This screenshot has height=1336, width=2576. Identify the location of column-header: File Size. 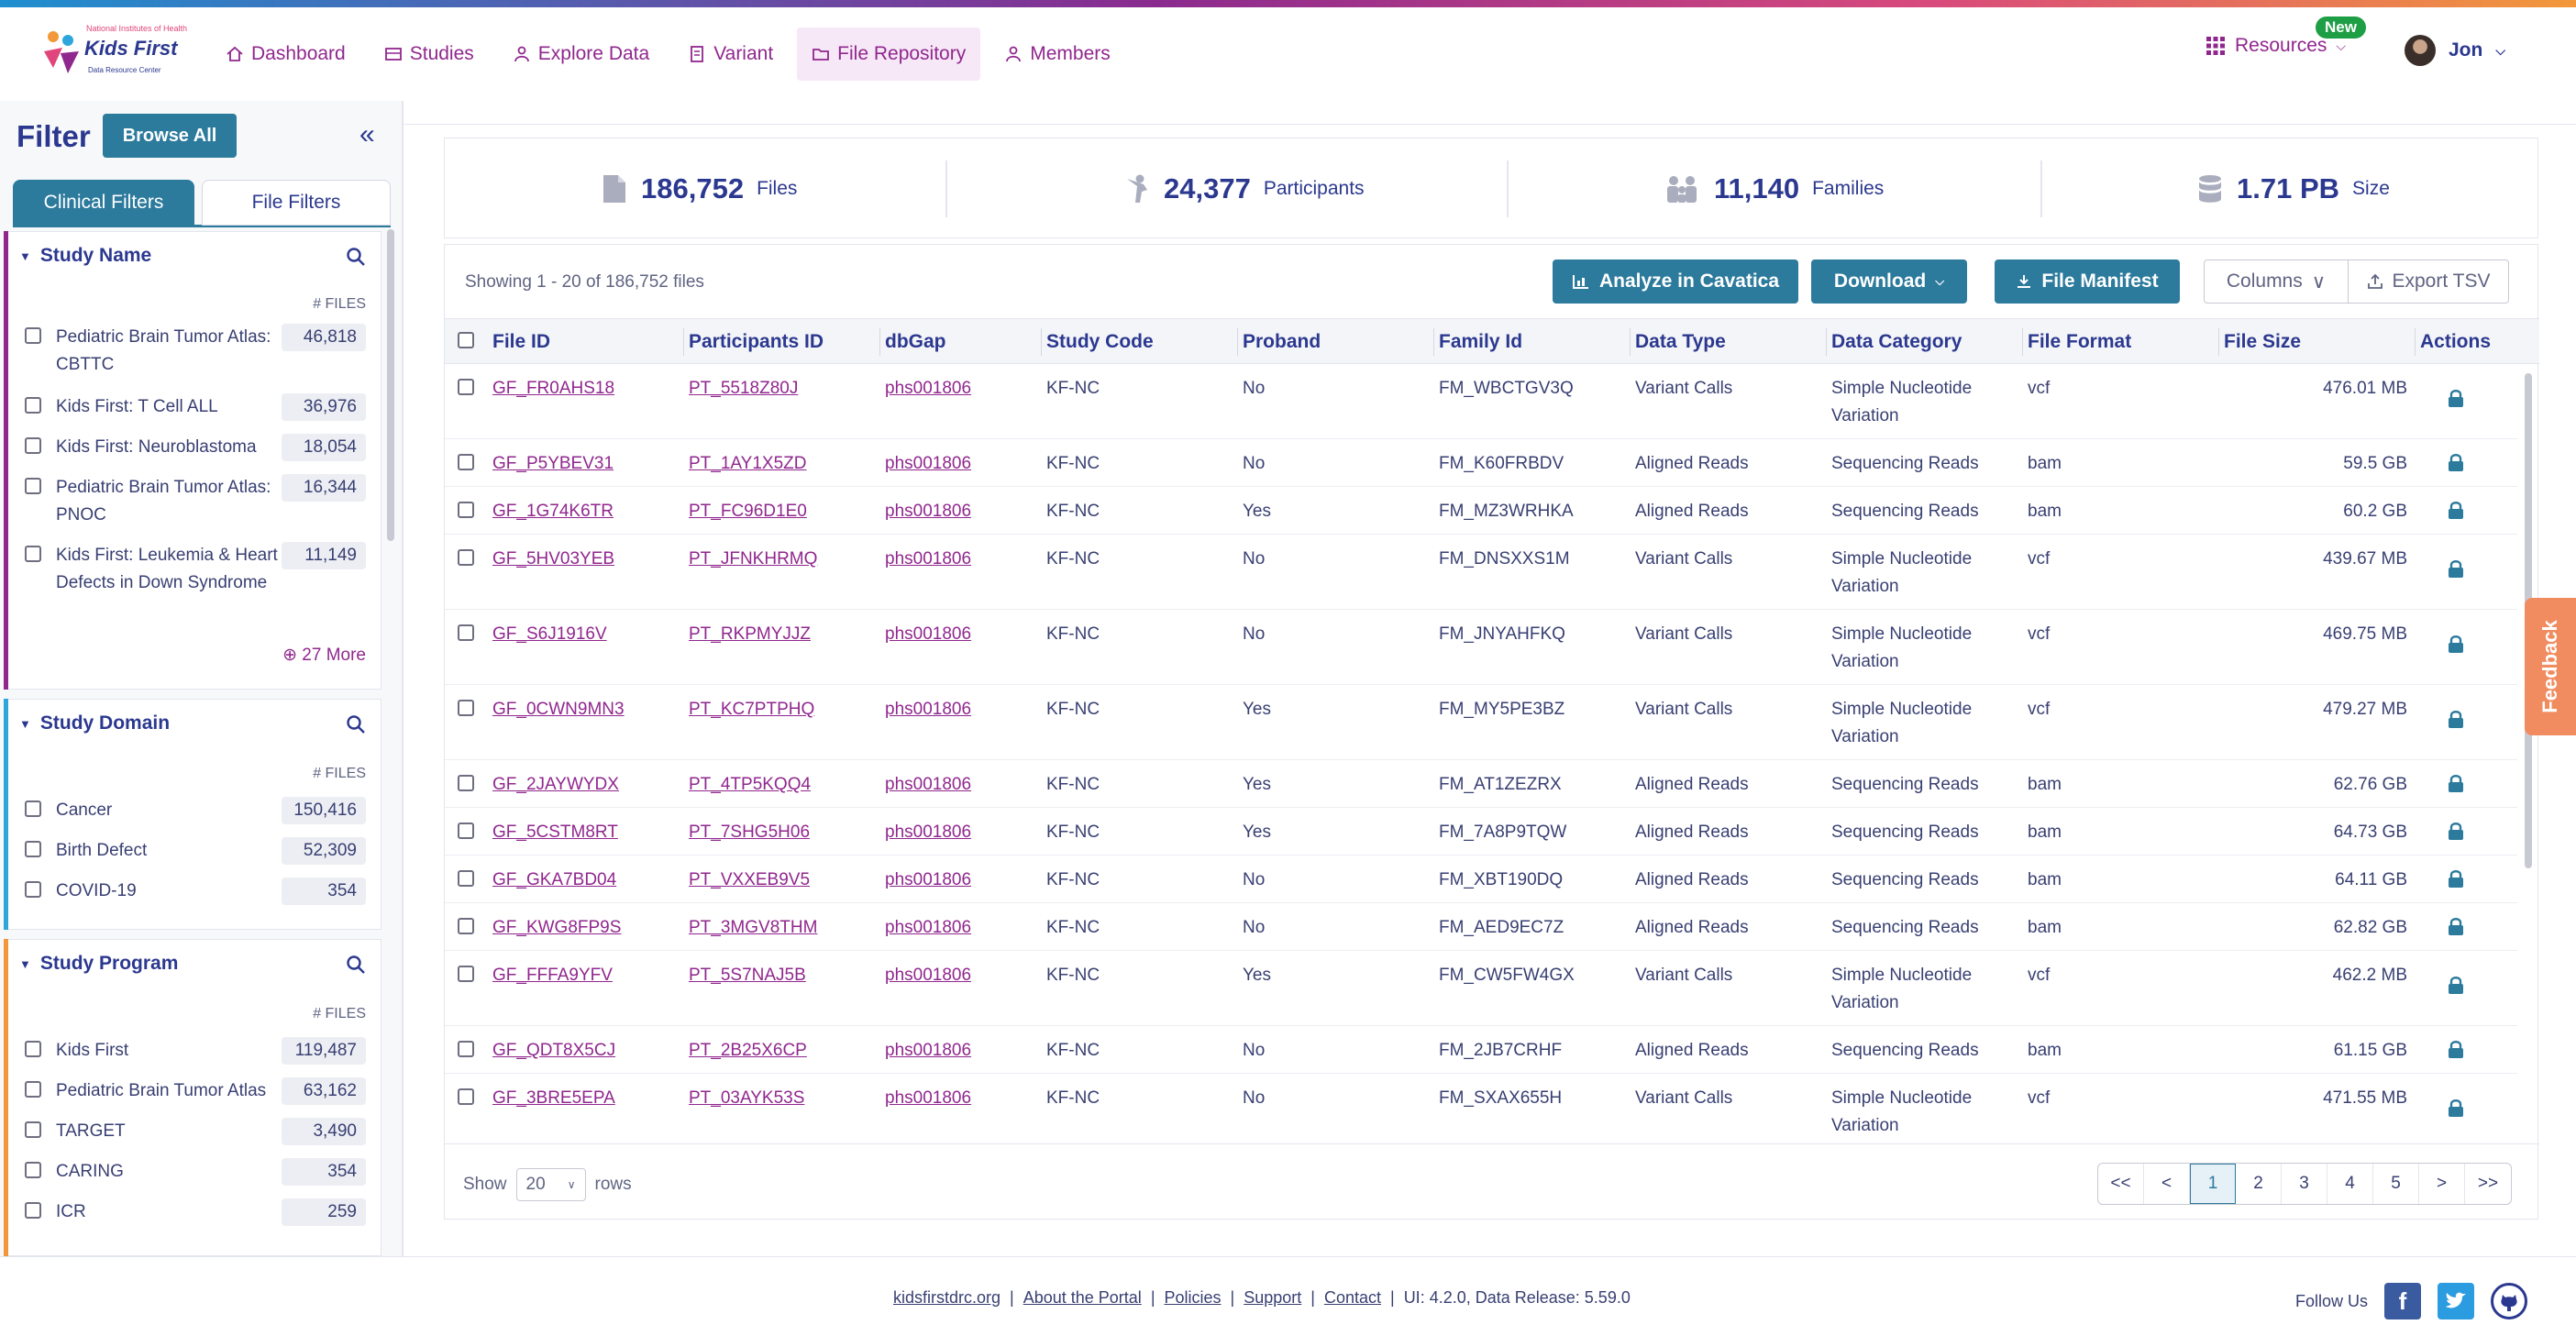
(2262, 342).